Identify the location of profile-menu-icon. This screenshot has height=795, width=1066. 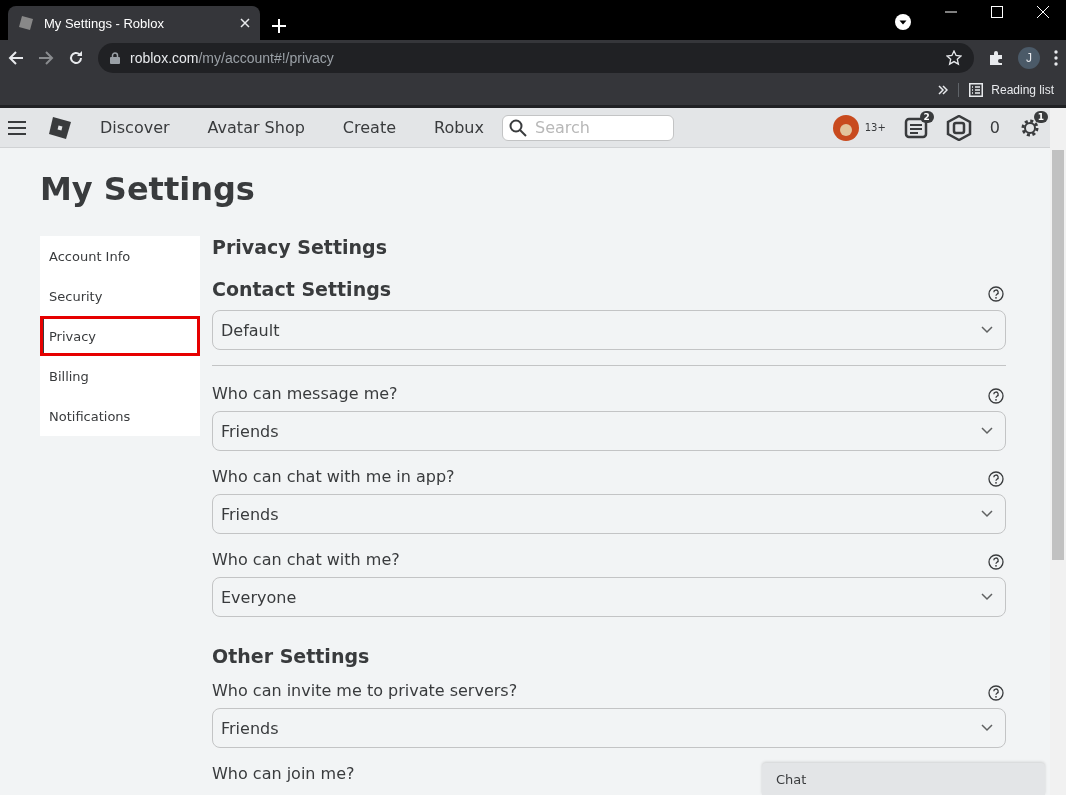
(903, 22).